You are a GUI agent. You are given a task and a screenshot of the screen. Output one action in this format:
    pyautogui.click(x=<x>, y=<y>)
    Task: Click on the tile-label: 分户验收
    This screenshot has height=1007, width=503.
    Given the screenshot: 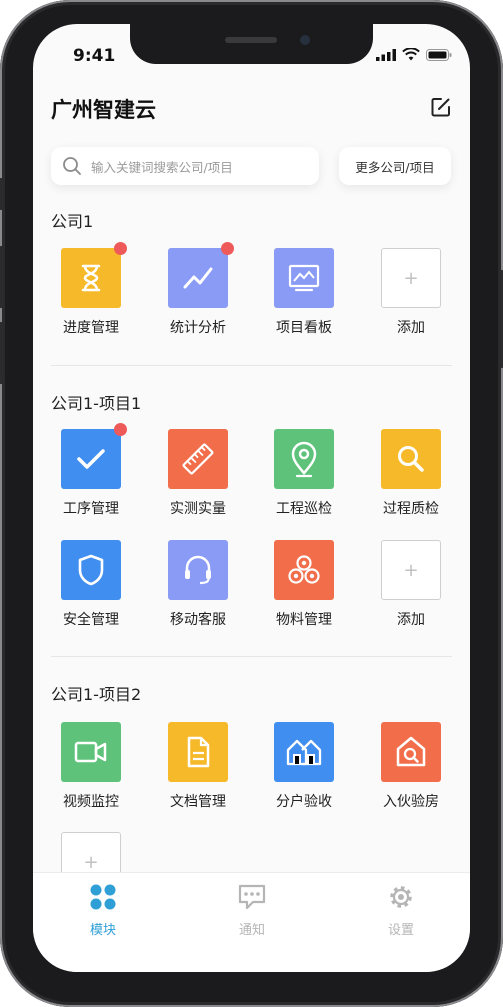 What is the action you would take?
    pyautogui.click(x=304, y=802)
    